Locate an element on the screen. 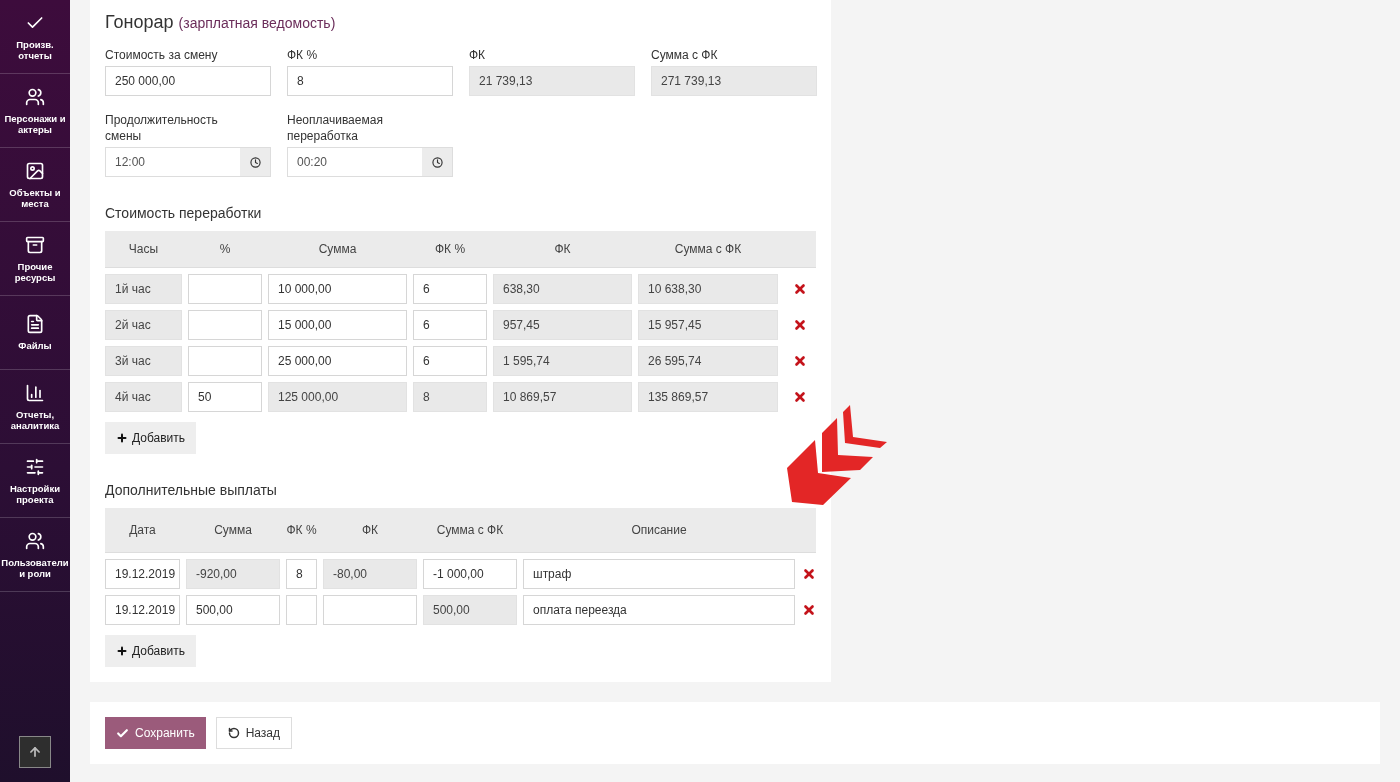  input-field: 3й час is located at coordinates (143, 361).